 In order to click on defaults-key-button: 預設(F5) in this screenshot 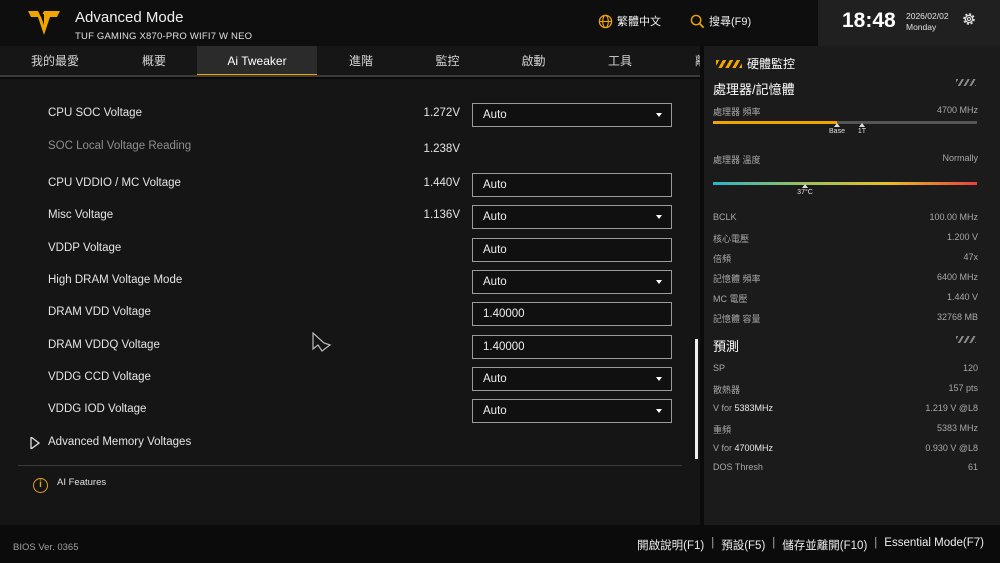, I will do `click(743, 545)`.